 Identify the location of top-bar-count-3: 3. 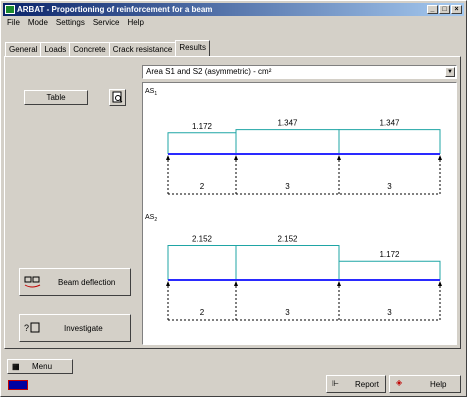
(389, 186).